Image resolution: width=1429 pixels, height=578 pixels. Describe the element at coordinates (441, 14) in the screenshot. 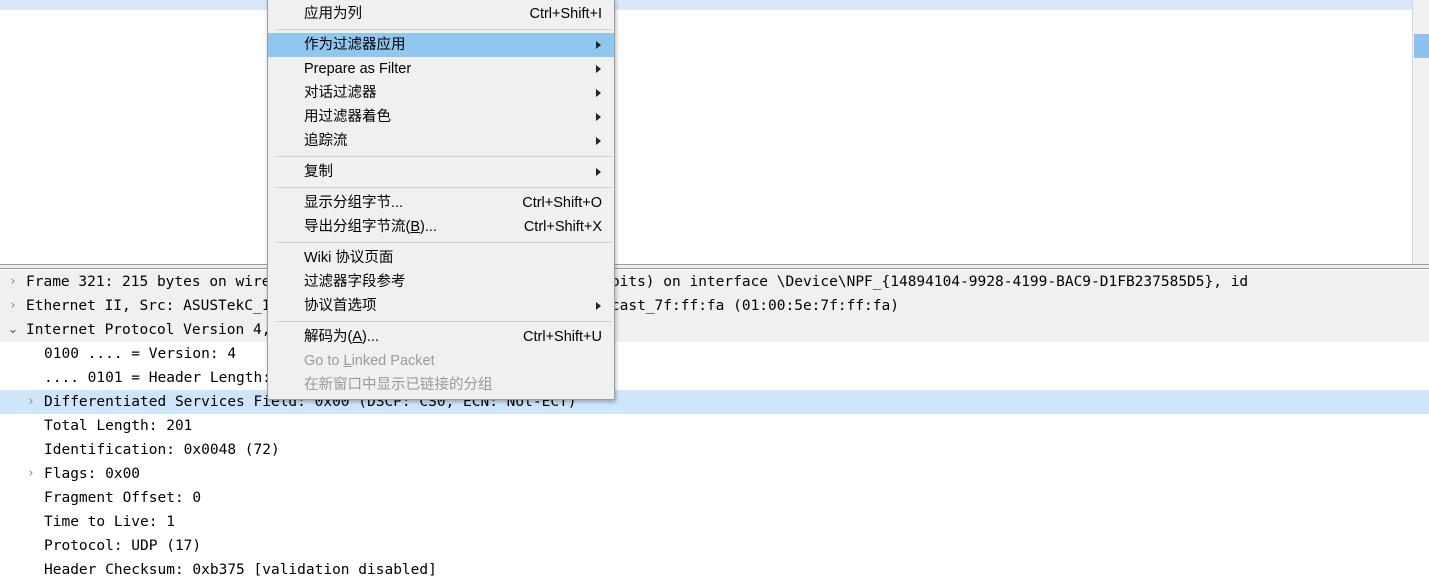

I see `context-menu-item: 应用为列 Ctrl+Shift+I` at that location.